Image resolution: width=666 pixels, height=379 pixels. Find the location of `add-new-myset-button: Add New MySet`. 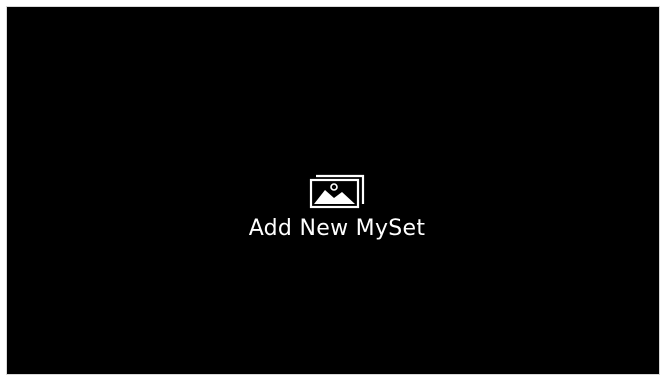

add-new-myset-button: Add New MySet is located at coordinates (337, 222).